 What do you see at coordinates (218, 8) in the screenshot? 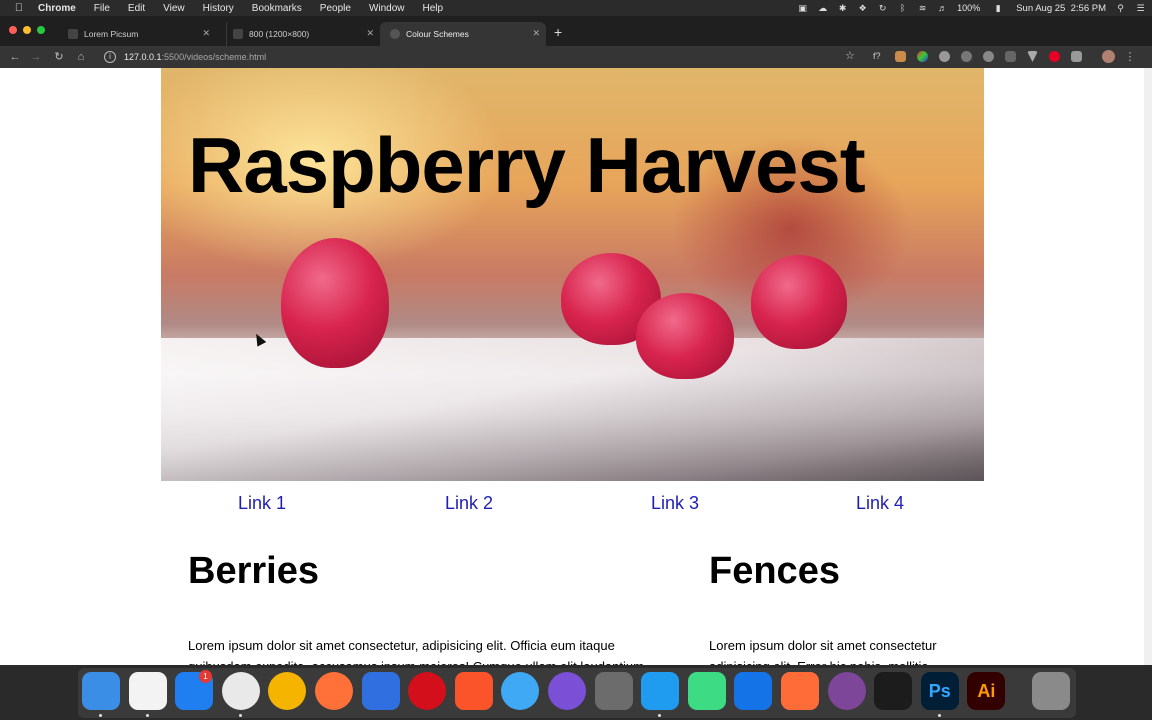
I see `menu-history: History` at bounding box center [218, 8].